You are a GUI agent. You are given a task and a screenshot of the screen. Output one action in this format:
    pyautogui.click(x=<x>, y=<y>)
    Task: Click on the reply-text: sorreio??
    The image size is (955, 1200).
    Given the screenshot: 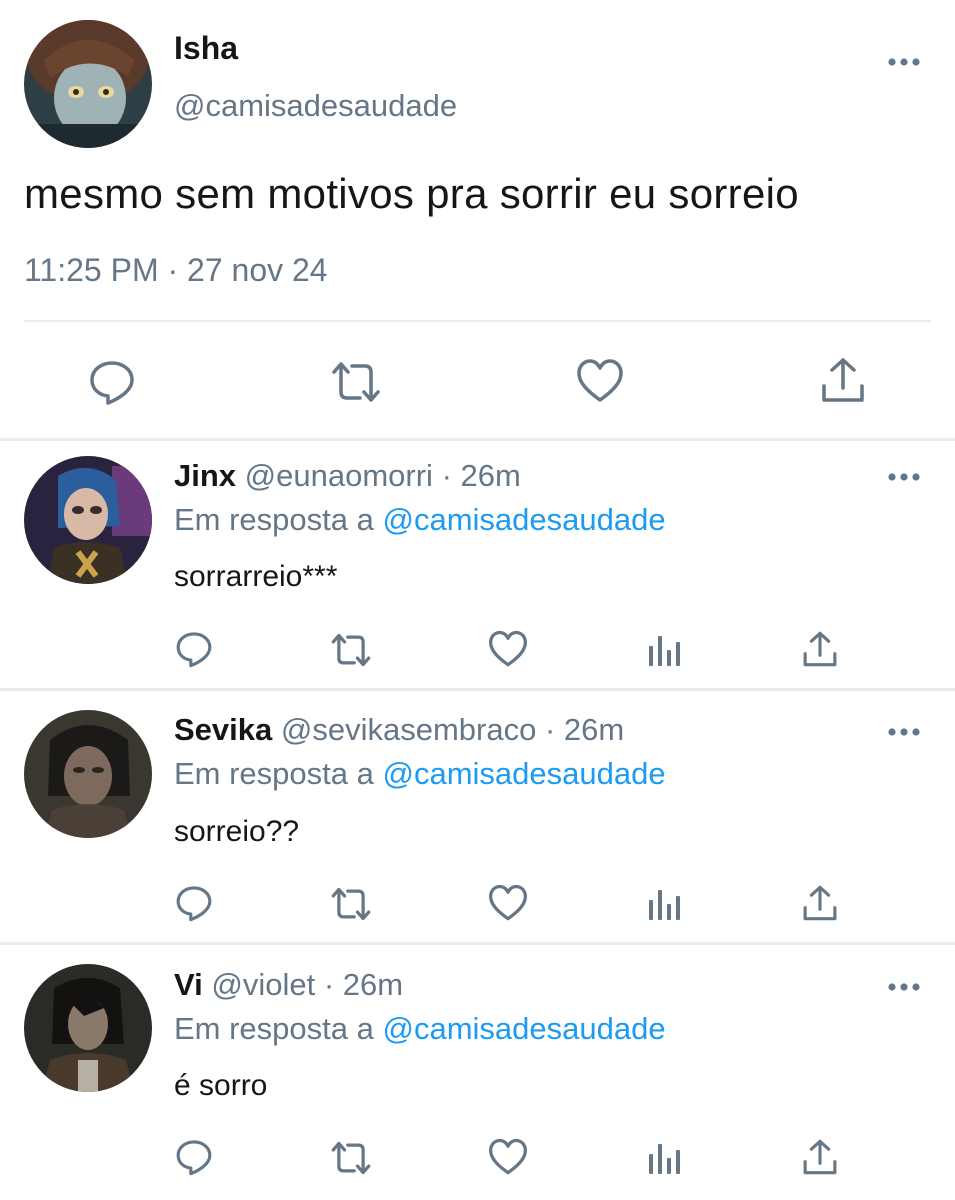 What is the action you would take?
    pyautogui.click(x=237, y=831)
    